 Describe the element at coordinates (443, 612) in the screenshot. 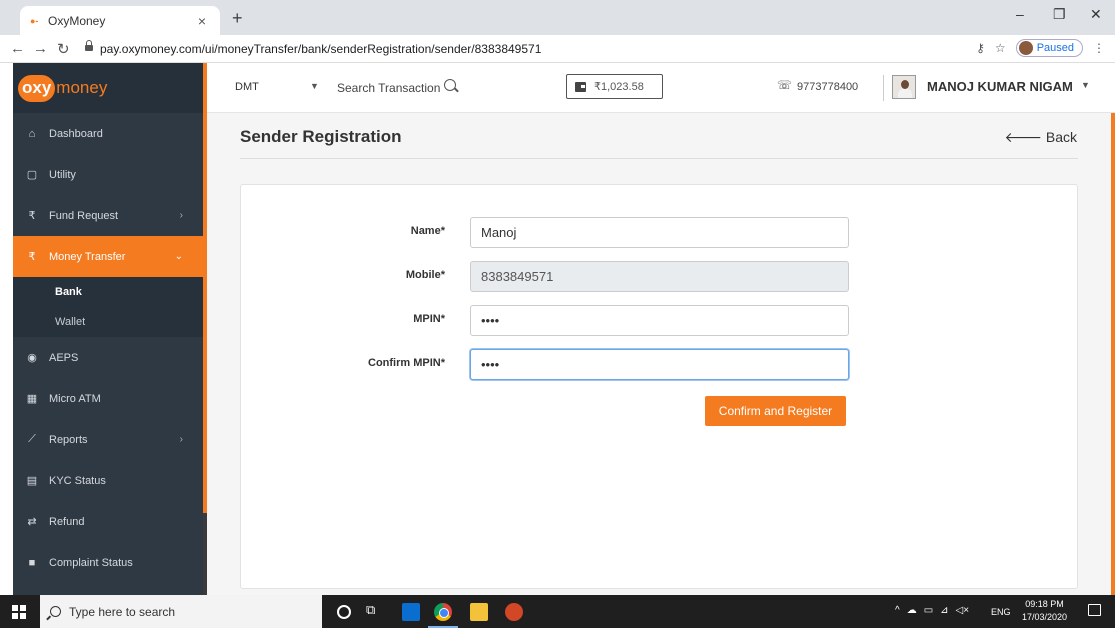

I see `chrome-icon` at that location.